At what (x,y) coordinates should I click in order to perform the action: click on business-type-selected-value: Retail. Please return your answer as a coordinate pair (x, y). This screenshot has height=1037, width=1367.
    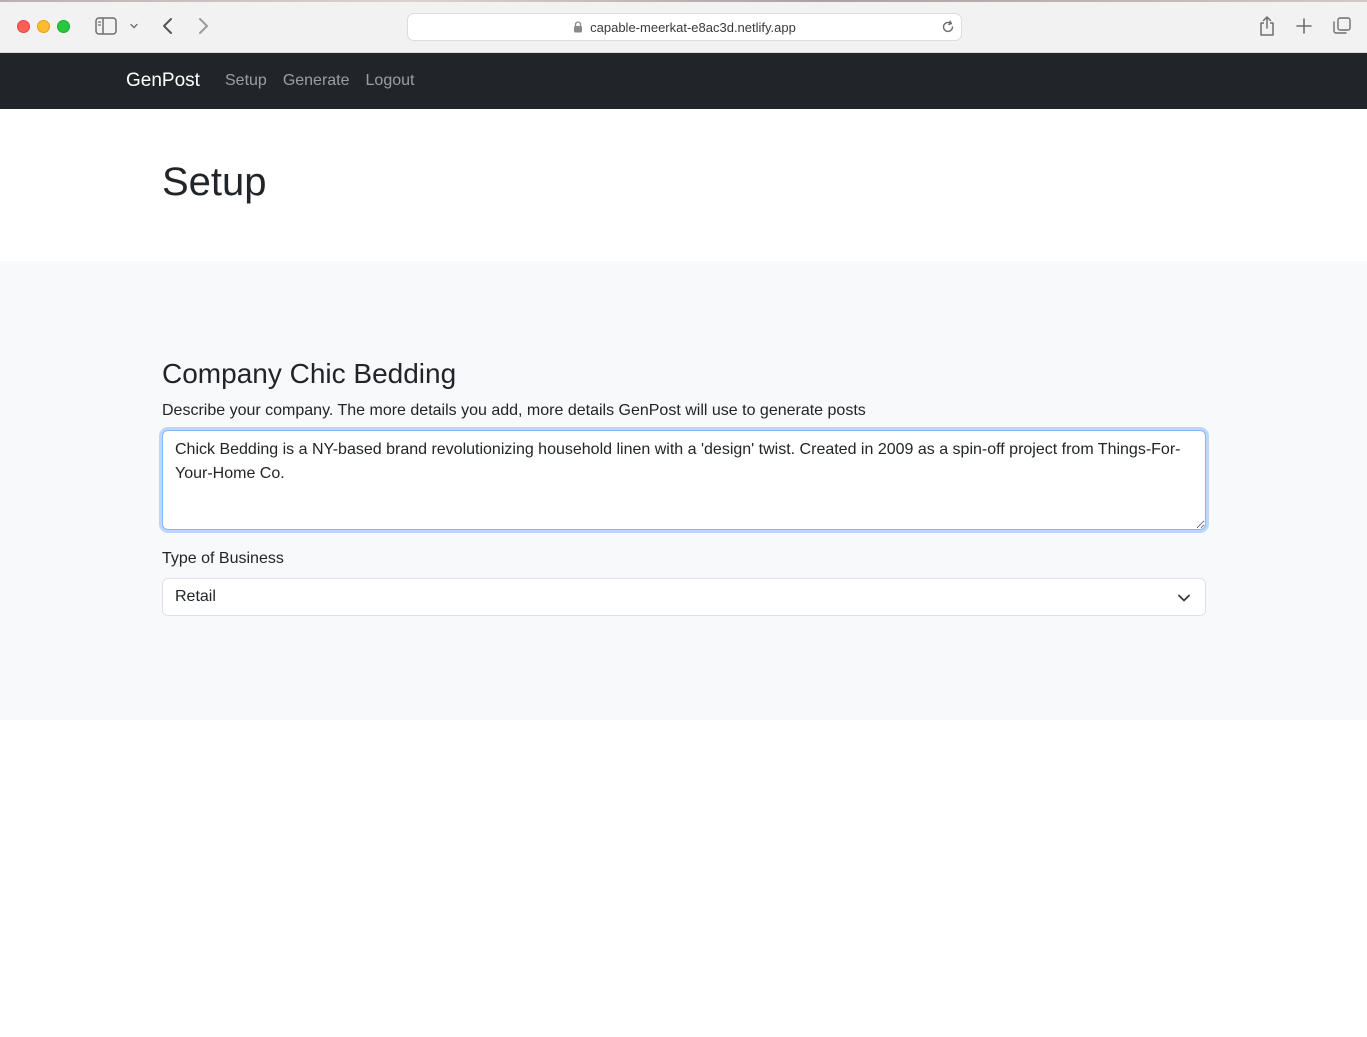
    Looking at the image, I should click on (195, 596).